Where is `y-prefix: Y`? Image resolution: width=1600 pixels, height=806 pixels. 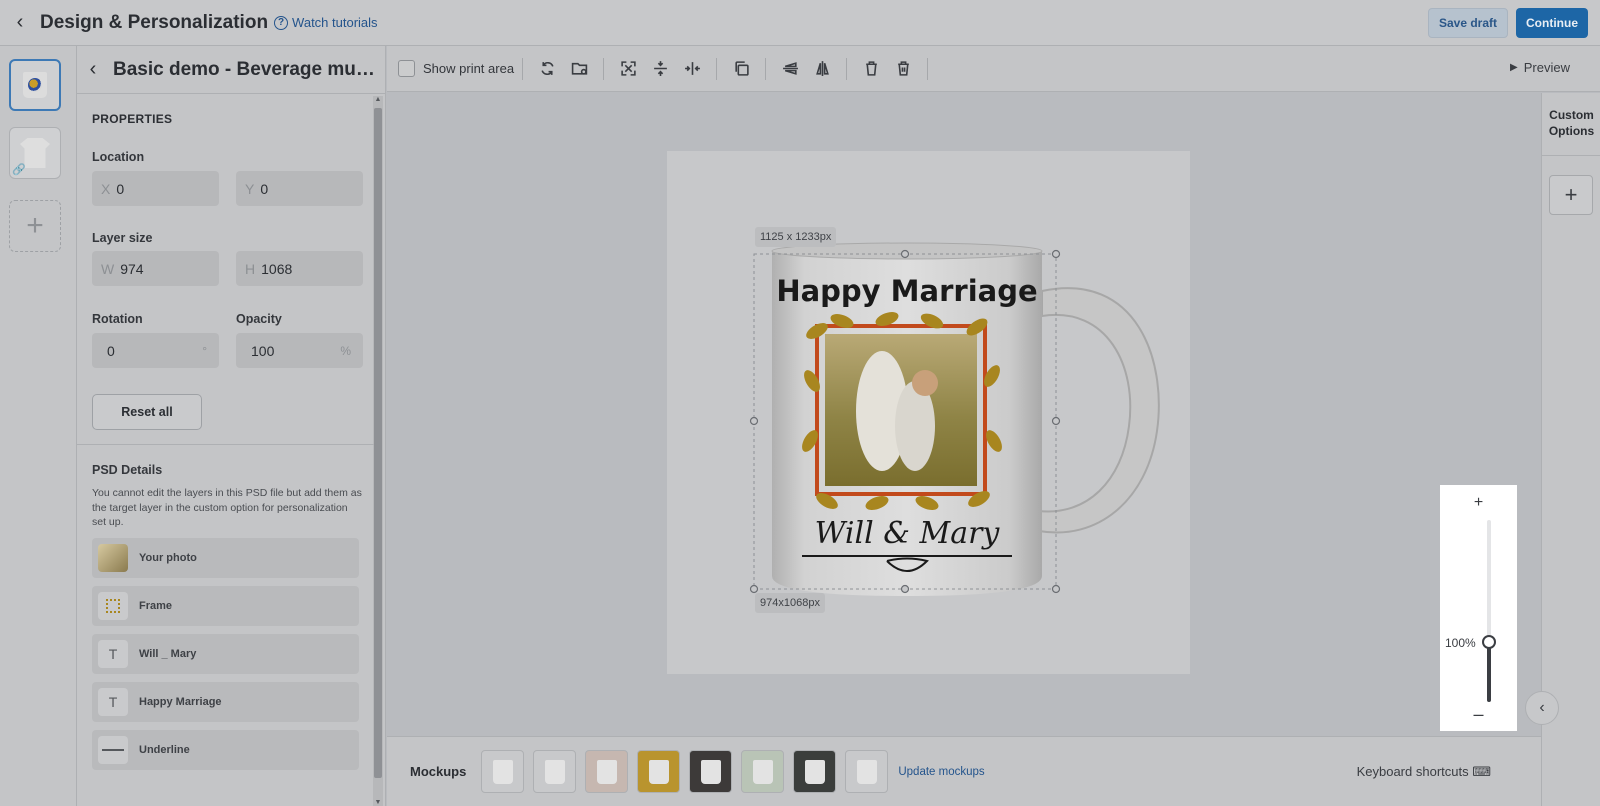
y-prefix: Y is located at coordinates (250, 188).